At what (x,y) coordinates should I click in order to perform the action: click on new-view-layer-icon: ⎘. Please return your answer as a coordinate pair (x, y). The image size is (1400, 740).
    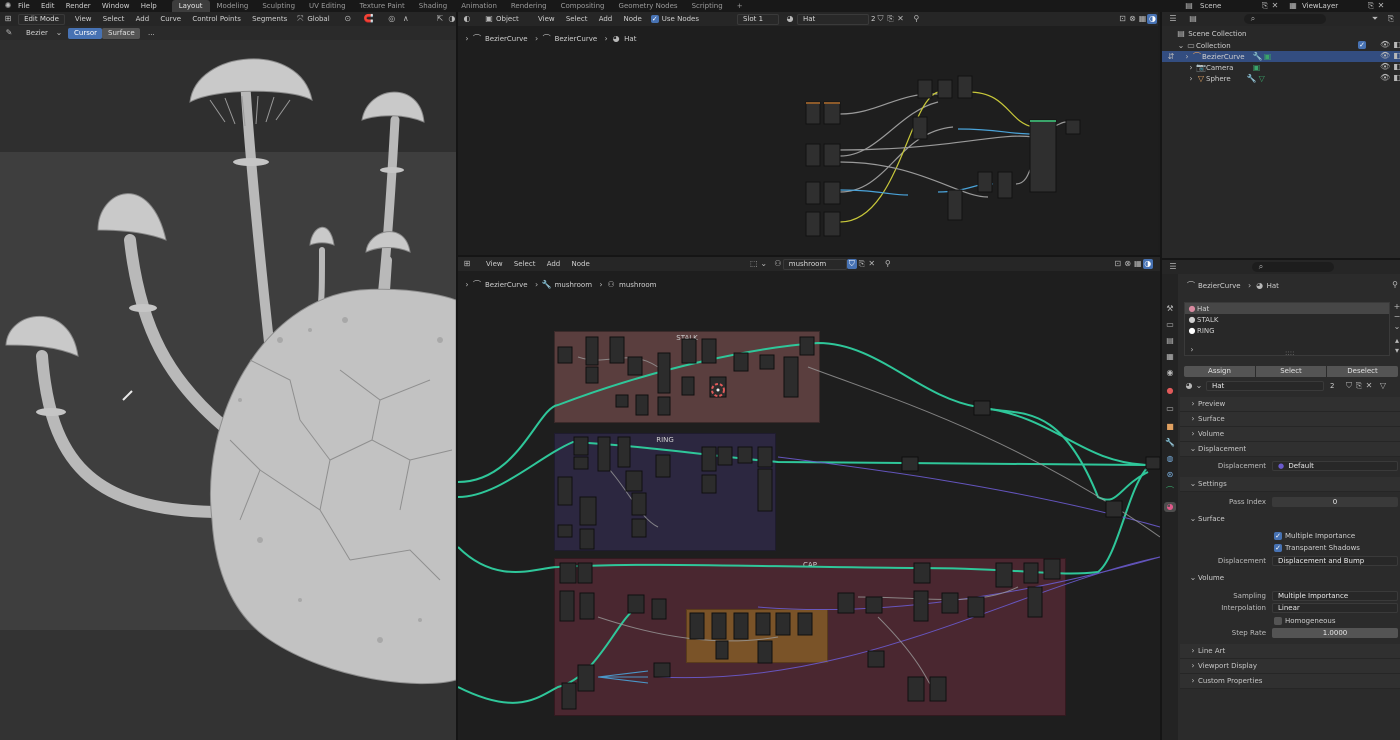
    Looking at the image, I should click on (1371, 6).